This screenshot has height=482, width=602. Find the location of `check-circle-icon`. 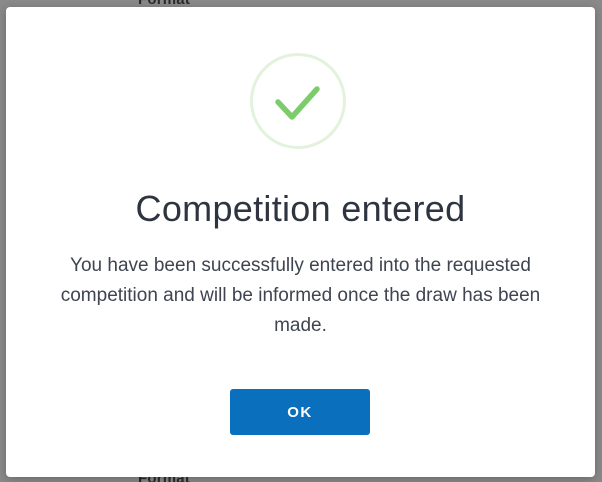

check-circle-icon is located at coordinates (298, 101).